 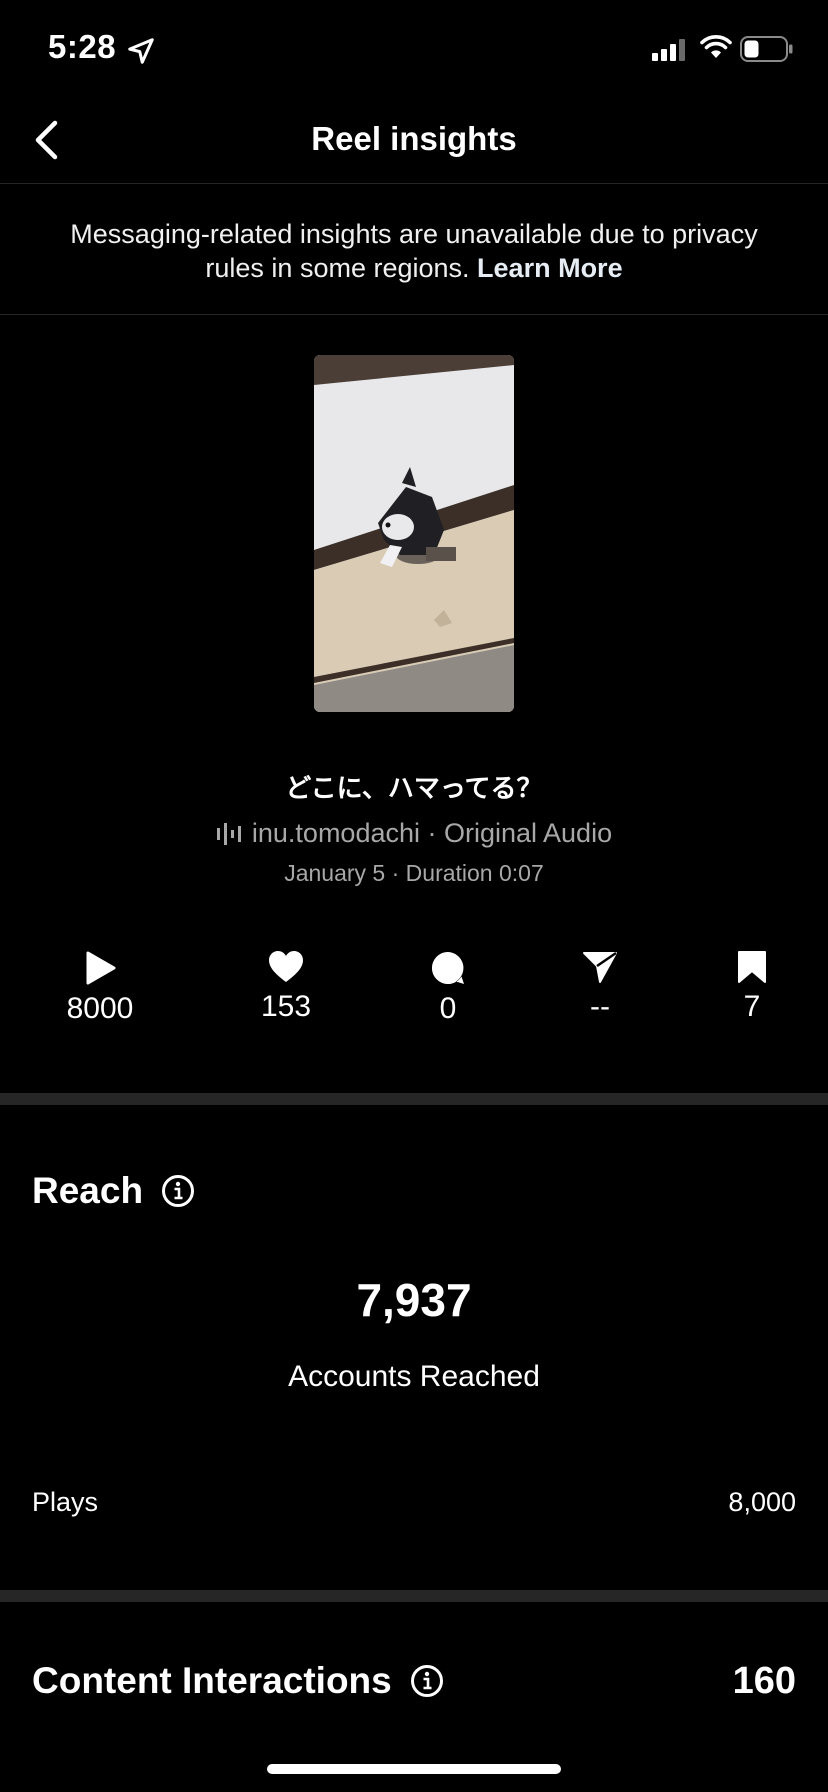 I want to click on reach-title: Reach, so click(x=88, y=1190).